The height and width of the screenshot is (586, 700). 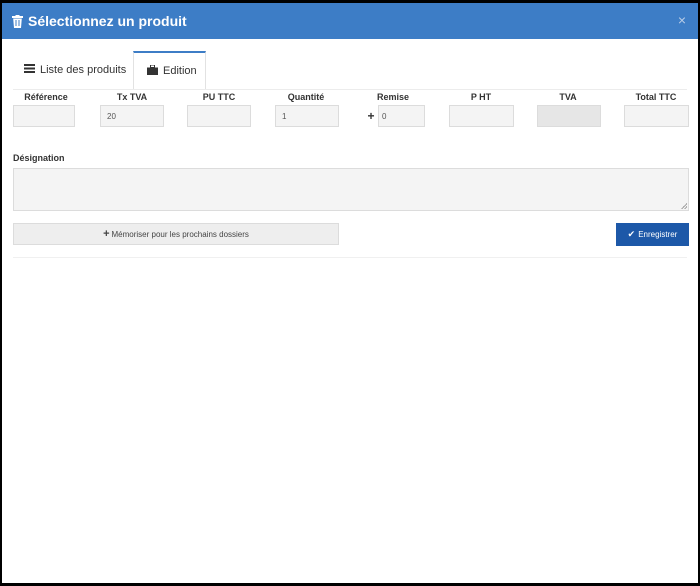 I want to click on pu-ttc-label: PU TTC, so click(x=219, y=97).